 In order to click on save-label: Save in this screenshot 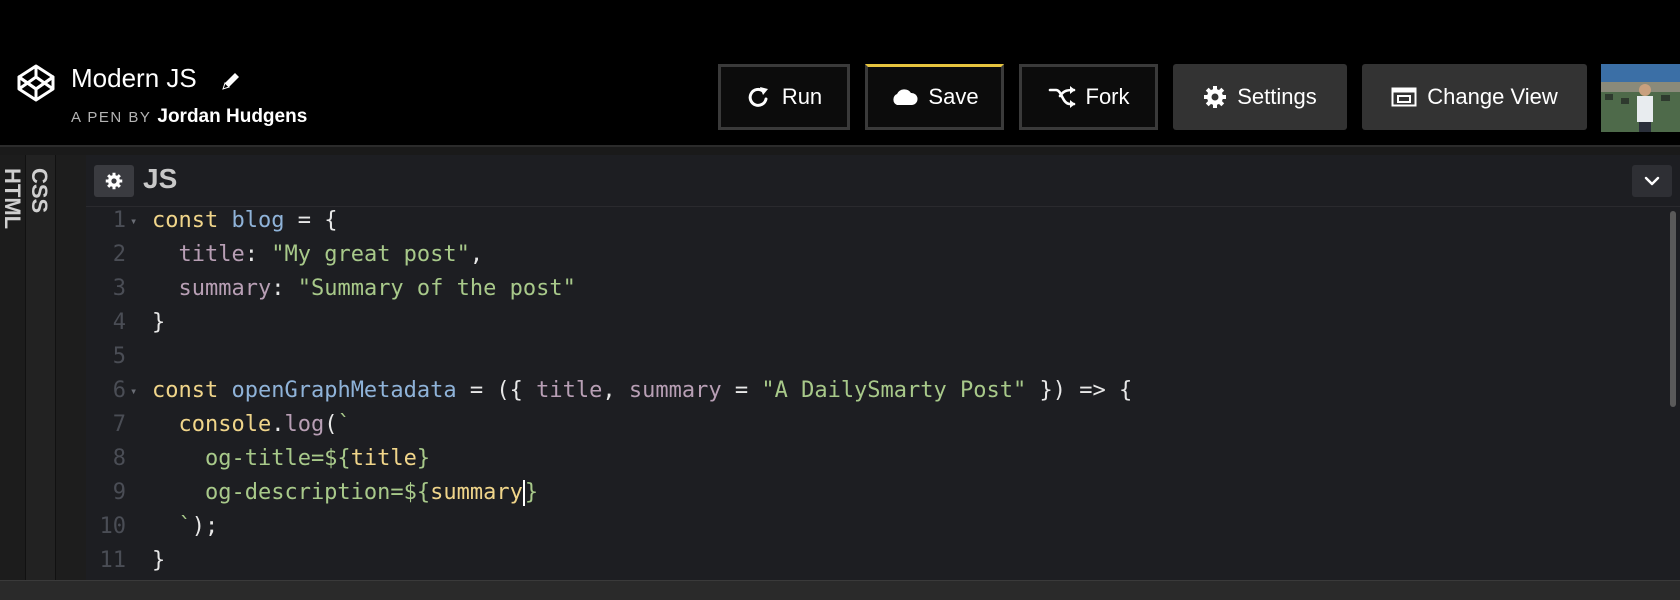, I will do `click(953, 96)`.